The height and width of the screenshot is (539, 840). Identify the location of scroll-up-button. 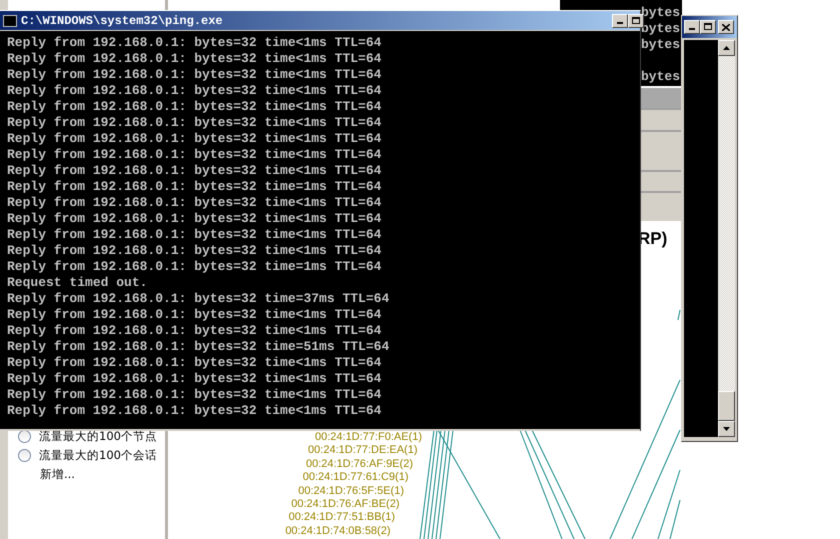
(726, 48).